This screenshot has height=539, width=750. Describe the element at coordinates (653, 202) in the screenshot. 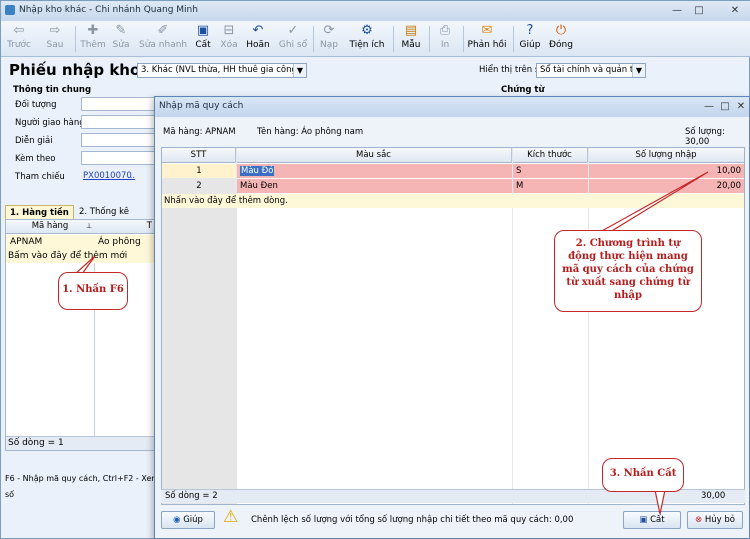

I see `callout-2-pointer` at that location.